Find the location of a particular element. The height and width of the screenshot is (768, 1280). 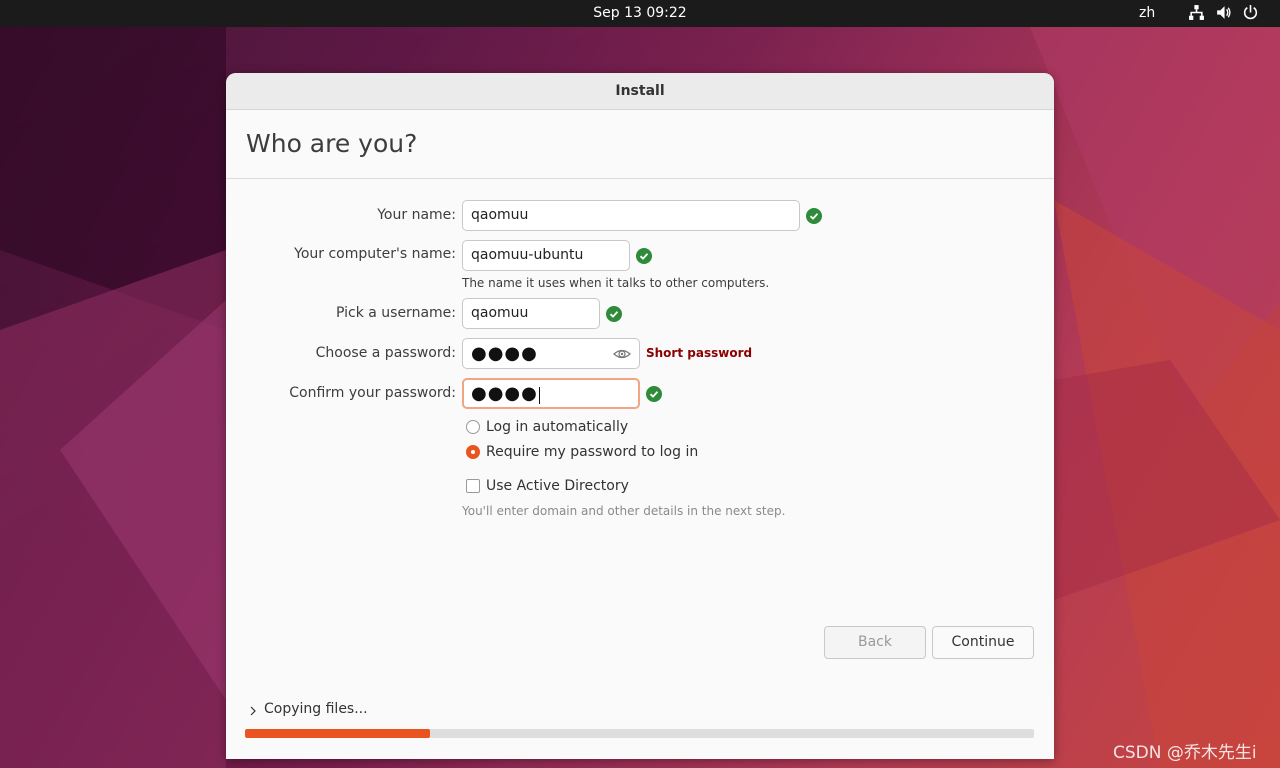

language-indicator: zh is located at coordinates (1147, 13).